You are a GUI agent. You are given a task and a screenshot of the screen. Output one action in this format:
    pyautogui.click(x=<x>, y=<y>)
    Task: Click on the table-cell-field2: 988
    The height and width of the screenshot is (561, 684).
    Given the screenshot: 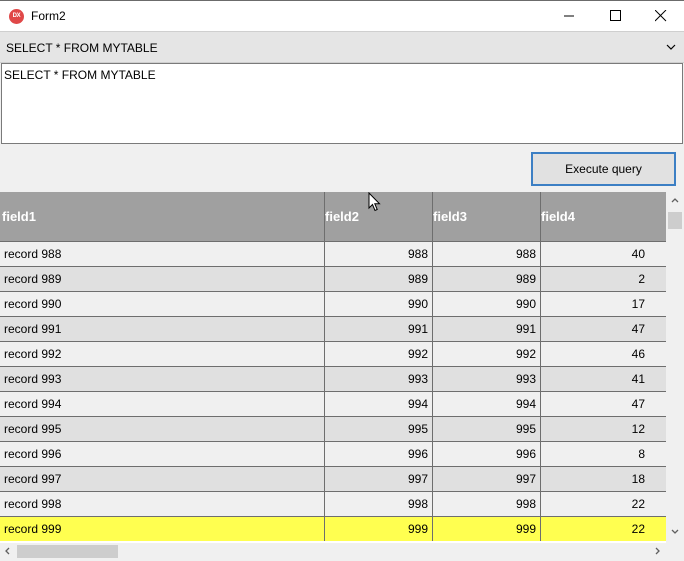 What is the action you would take?
    pyautogui.click(x=379, y=254)
    